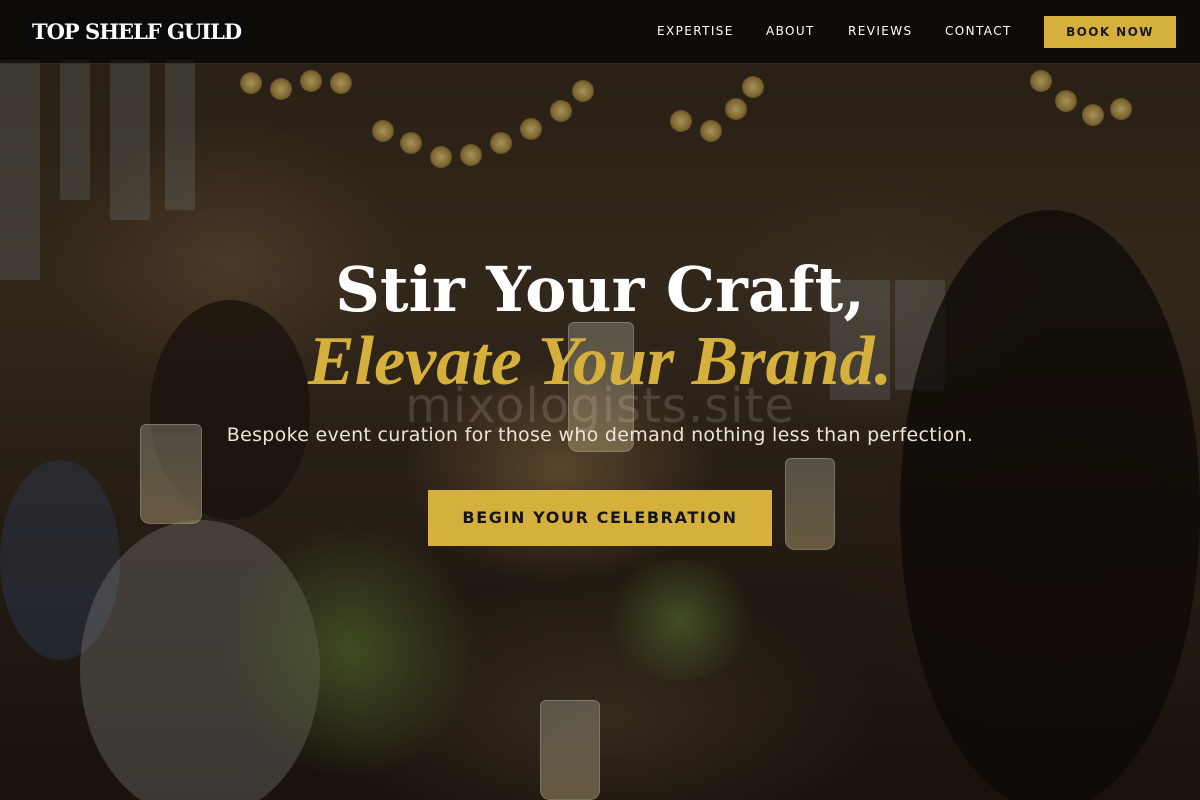  What do you see at coordinates (790, 31) in the screenshot?
I see `nav-link-about: ABOUT` at bounding box center [790, 31].